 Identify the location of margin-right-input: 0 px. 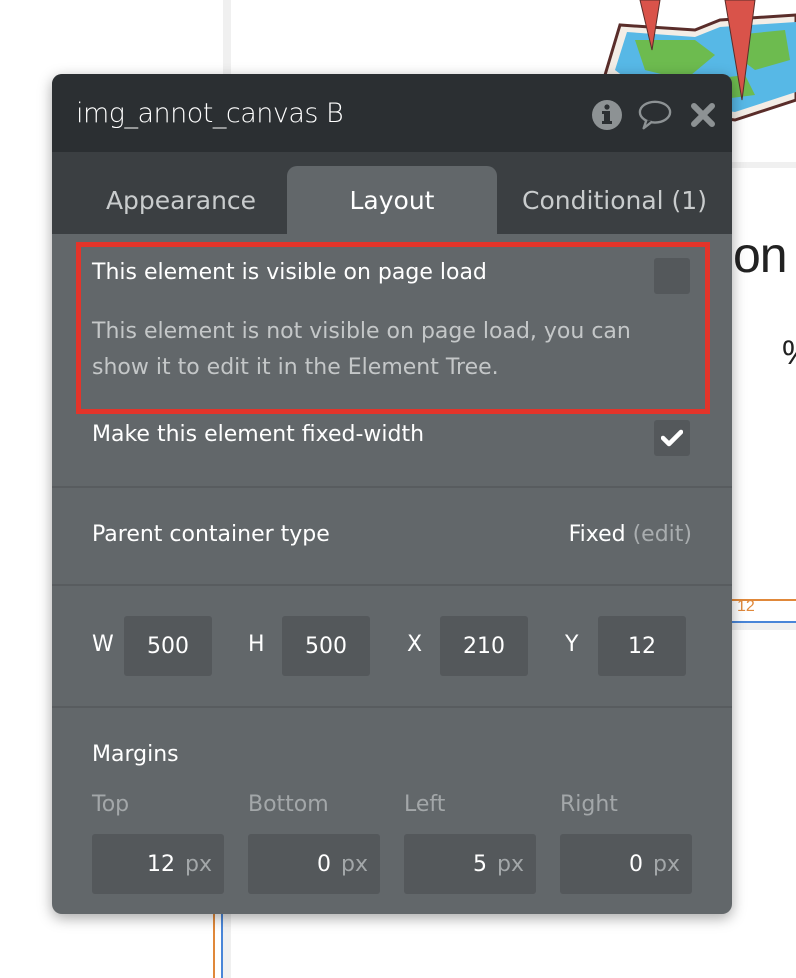
(626, 864).